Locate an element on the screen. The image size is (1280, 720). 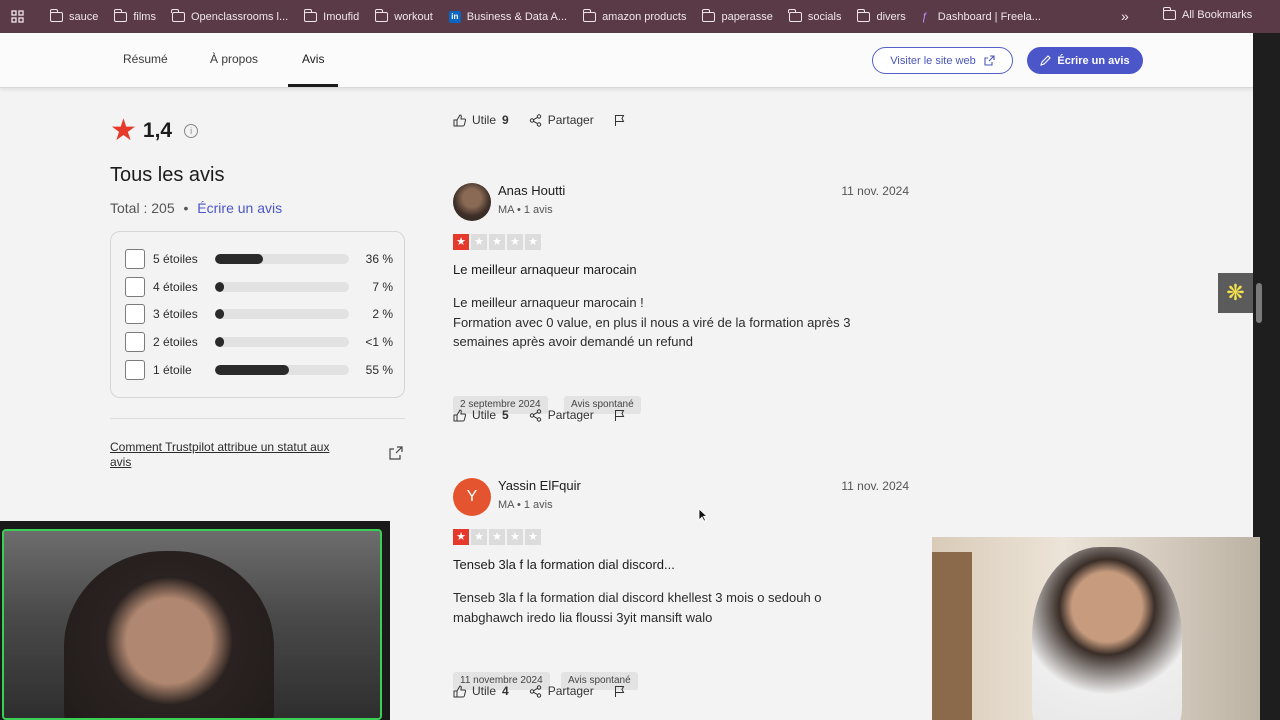
tab-avis: Avis is located at coordinates (313, 59).